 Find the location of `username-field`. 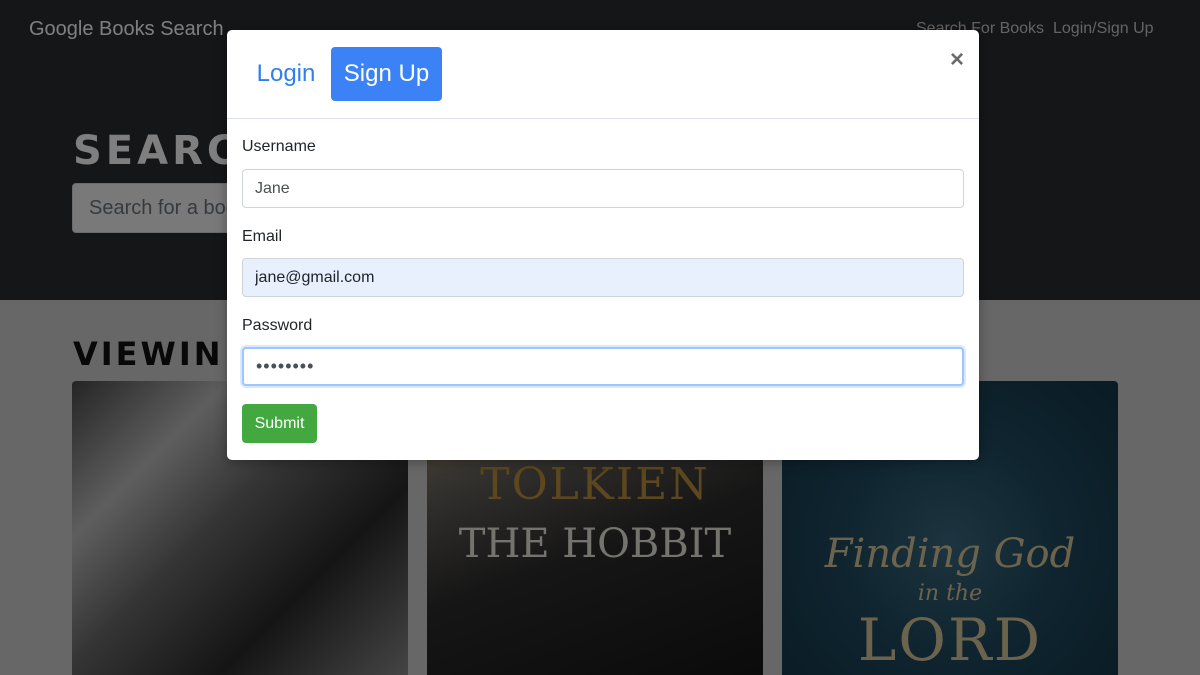

username-field is located at coordinates (603, 188).